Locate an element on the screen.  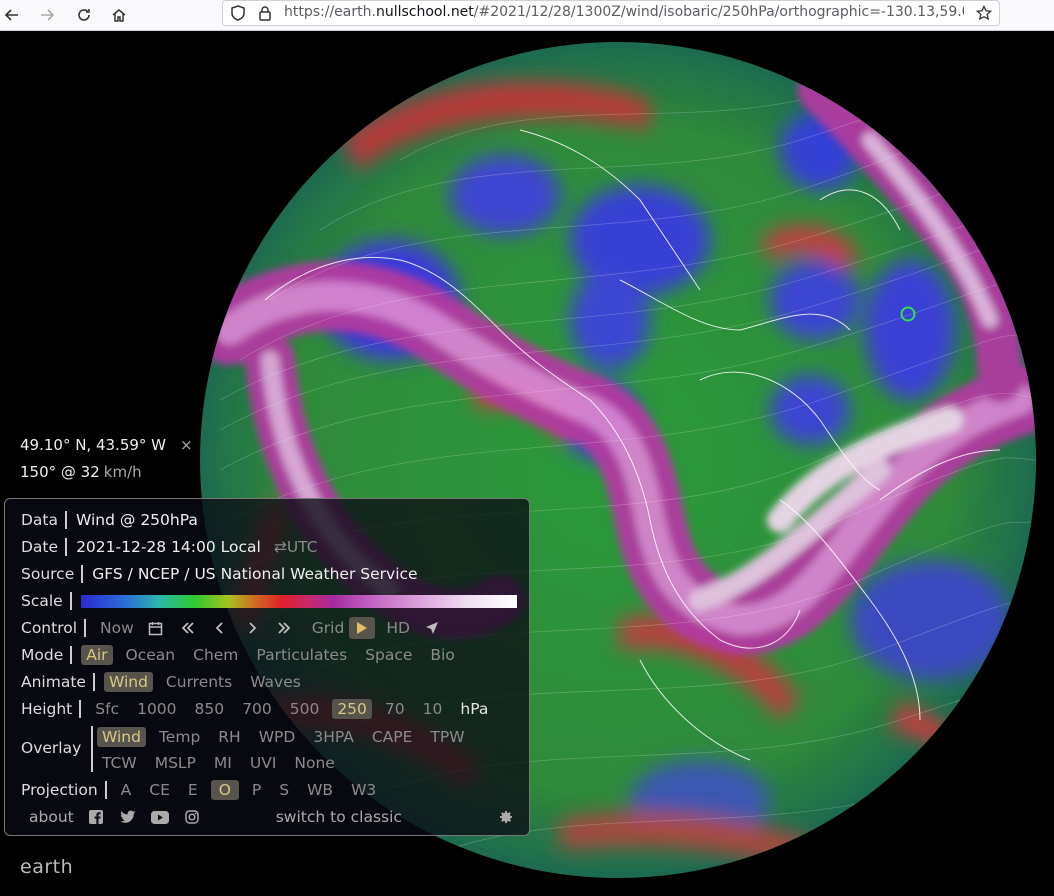
spot-wind-unit: km/h is located at coordinates (123, 472).